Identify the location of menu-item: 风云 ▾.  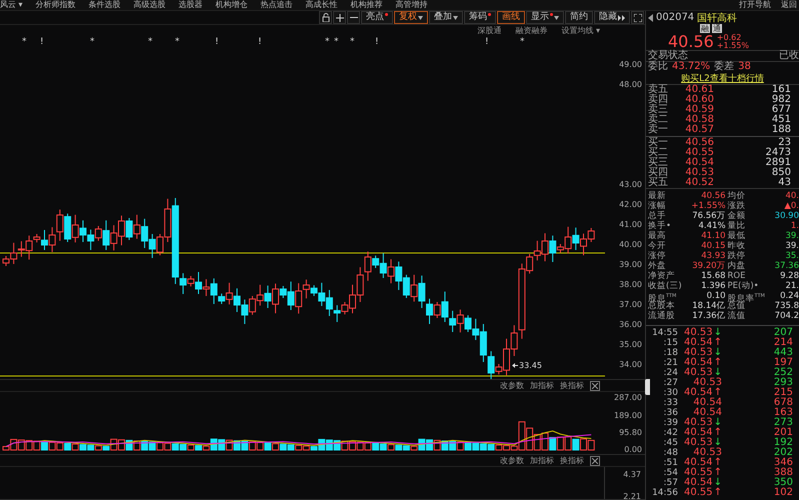
(11, 5).